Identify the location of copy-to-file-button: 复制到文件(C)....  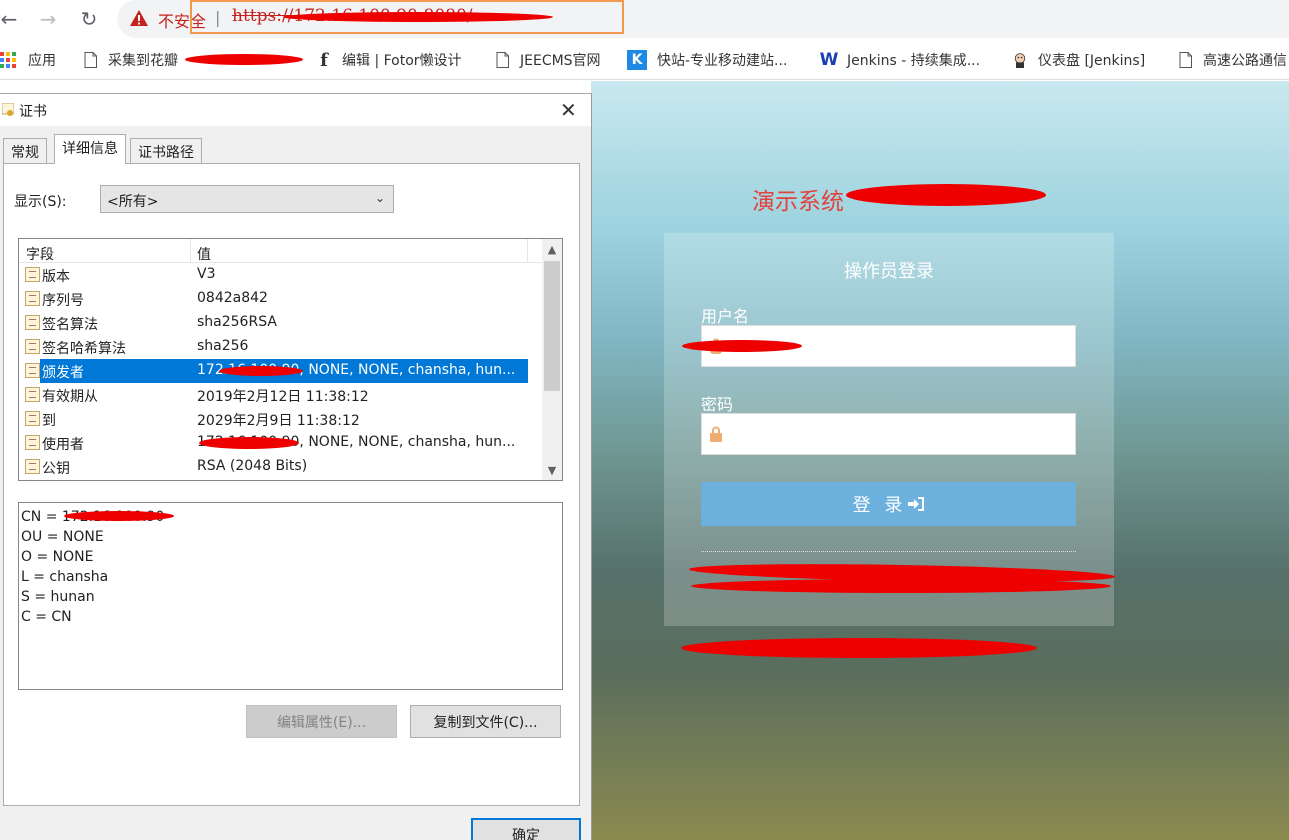
(485, 721).